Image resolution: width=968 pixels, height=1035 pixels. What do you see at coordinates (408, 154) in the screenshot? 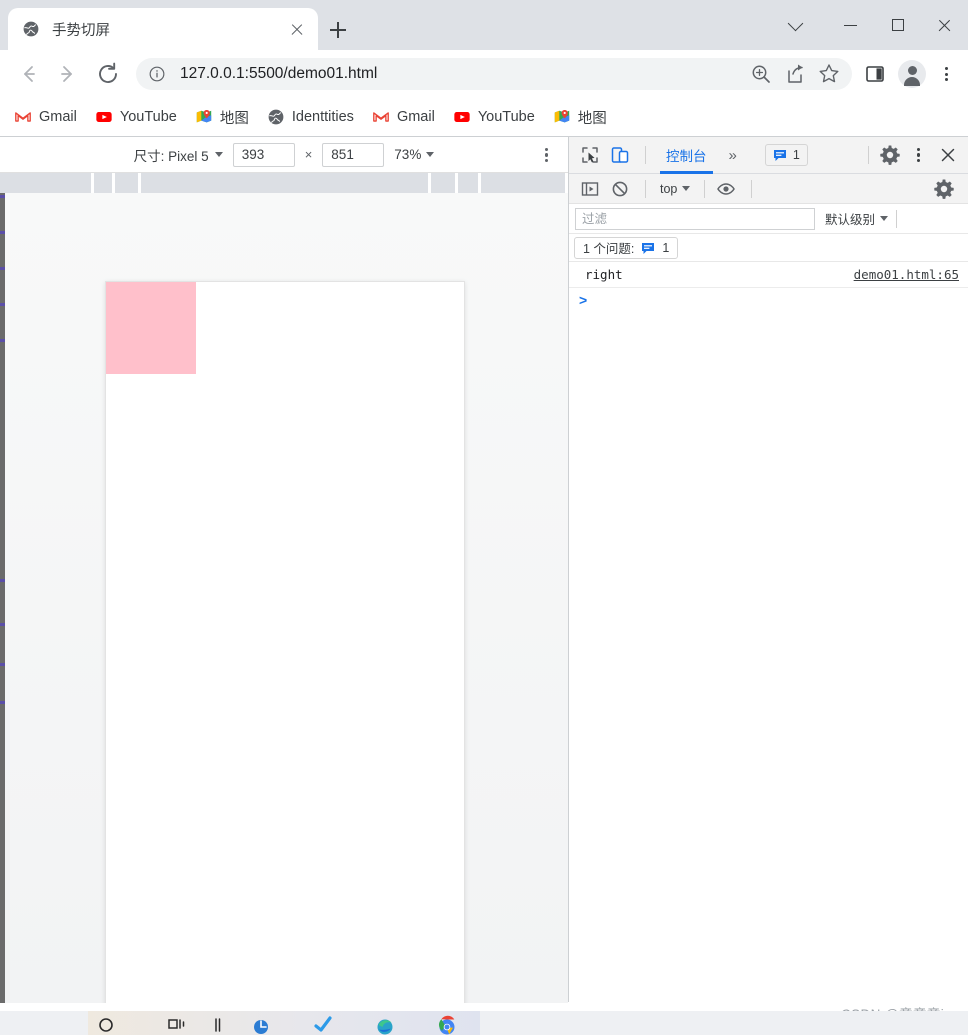
I see `device-zoom-label: 73%` at bounding box center [408, 154].